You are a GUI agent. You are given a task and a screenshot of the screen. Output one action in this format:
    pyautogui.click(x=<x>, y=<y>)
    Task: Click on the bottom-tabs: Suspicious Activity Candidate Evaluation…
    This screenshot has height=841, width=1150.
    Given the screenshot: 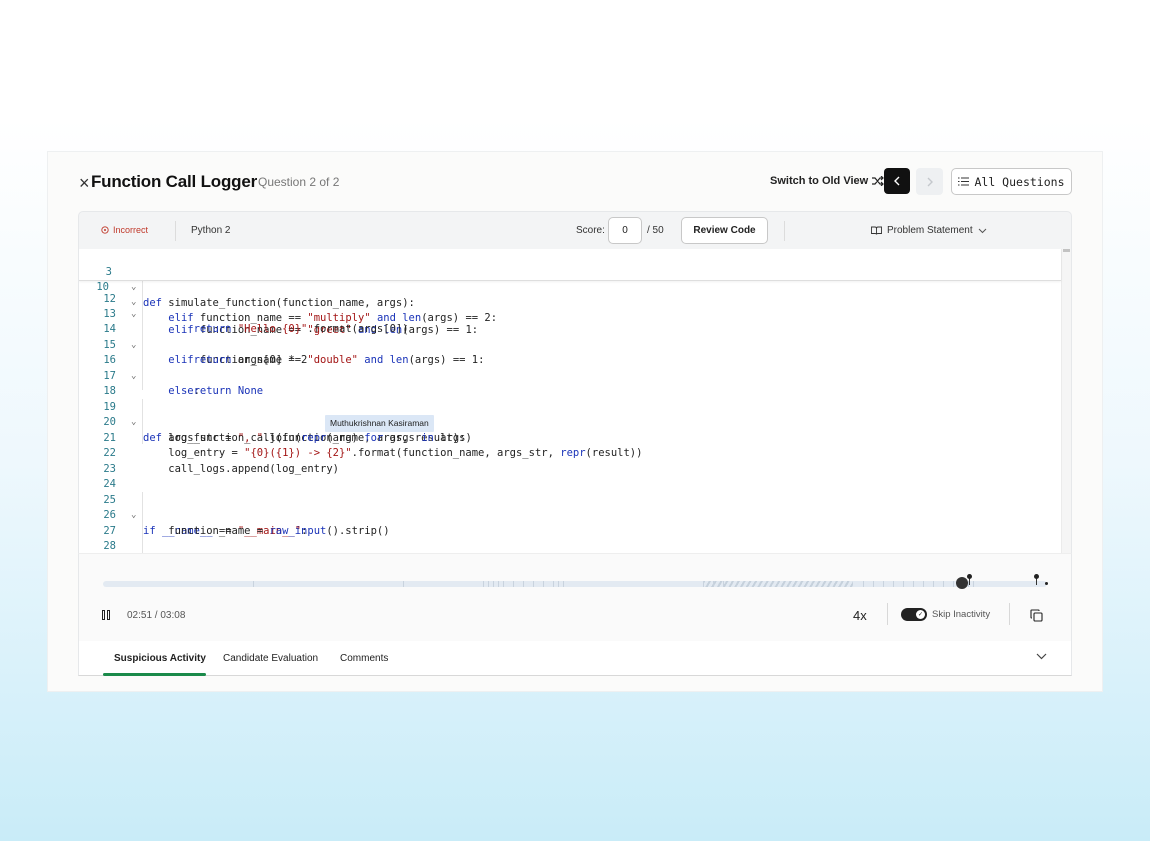 What is the action you would take?
    pyautogui.click(x=575, y=658)
    